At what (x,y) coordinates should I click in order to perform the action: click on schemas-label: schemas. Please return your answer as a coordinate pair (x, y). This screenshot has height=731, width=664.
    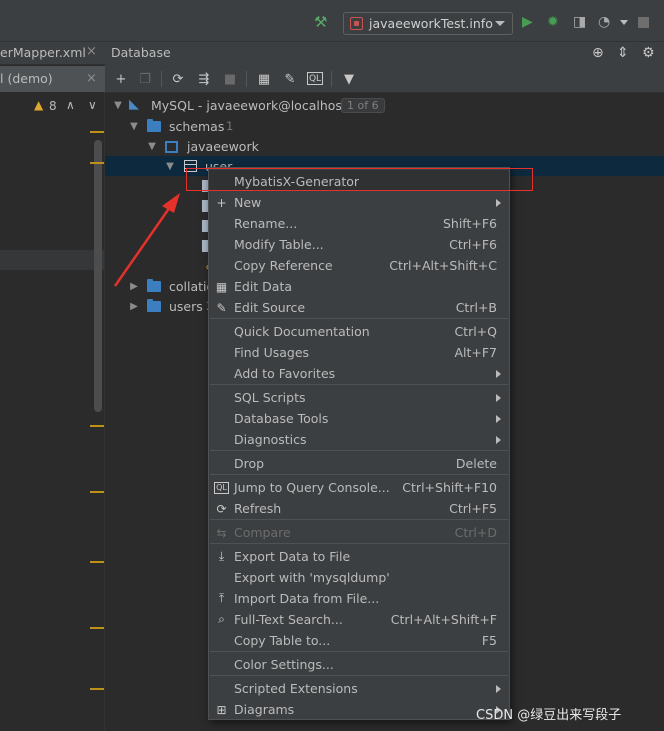
    Looking at the image, I should click on (197, 126).